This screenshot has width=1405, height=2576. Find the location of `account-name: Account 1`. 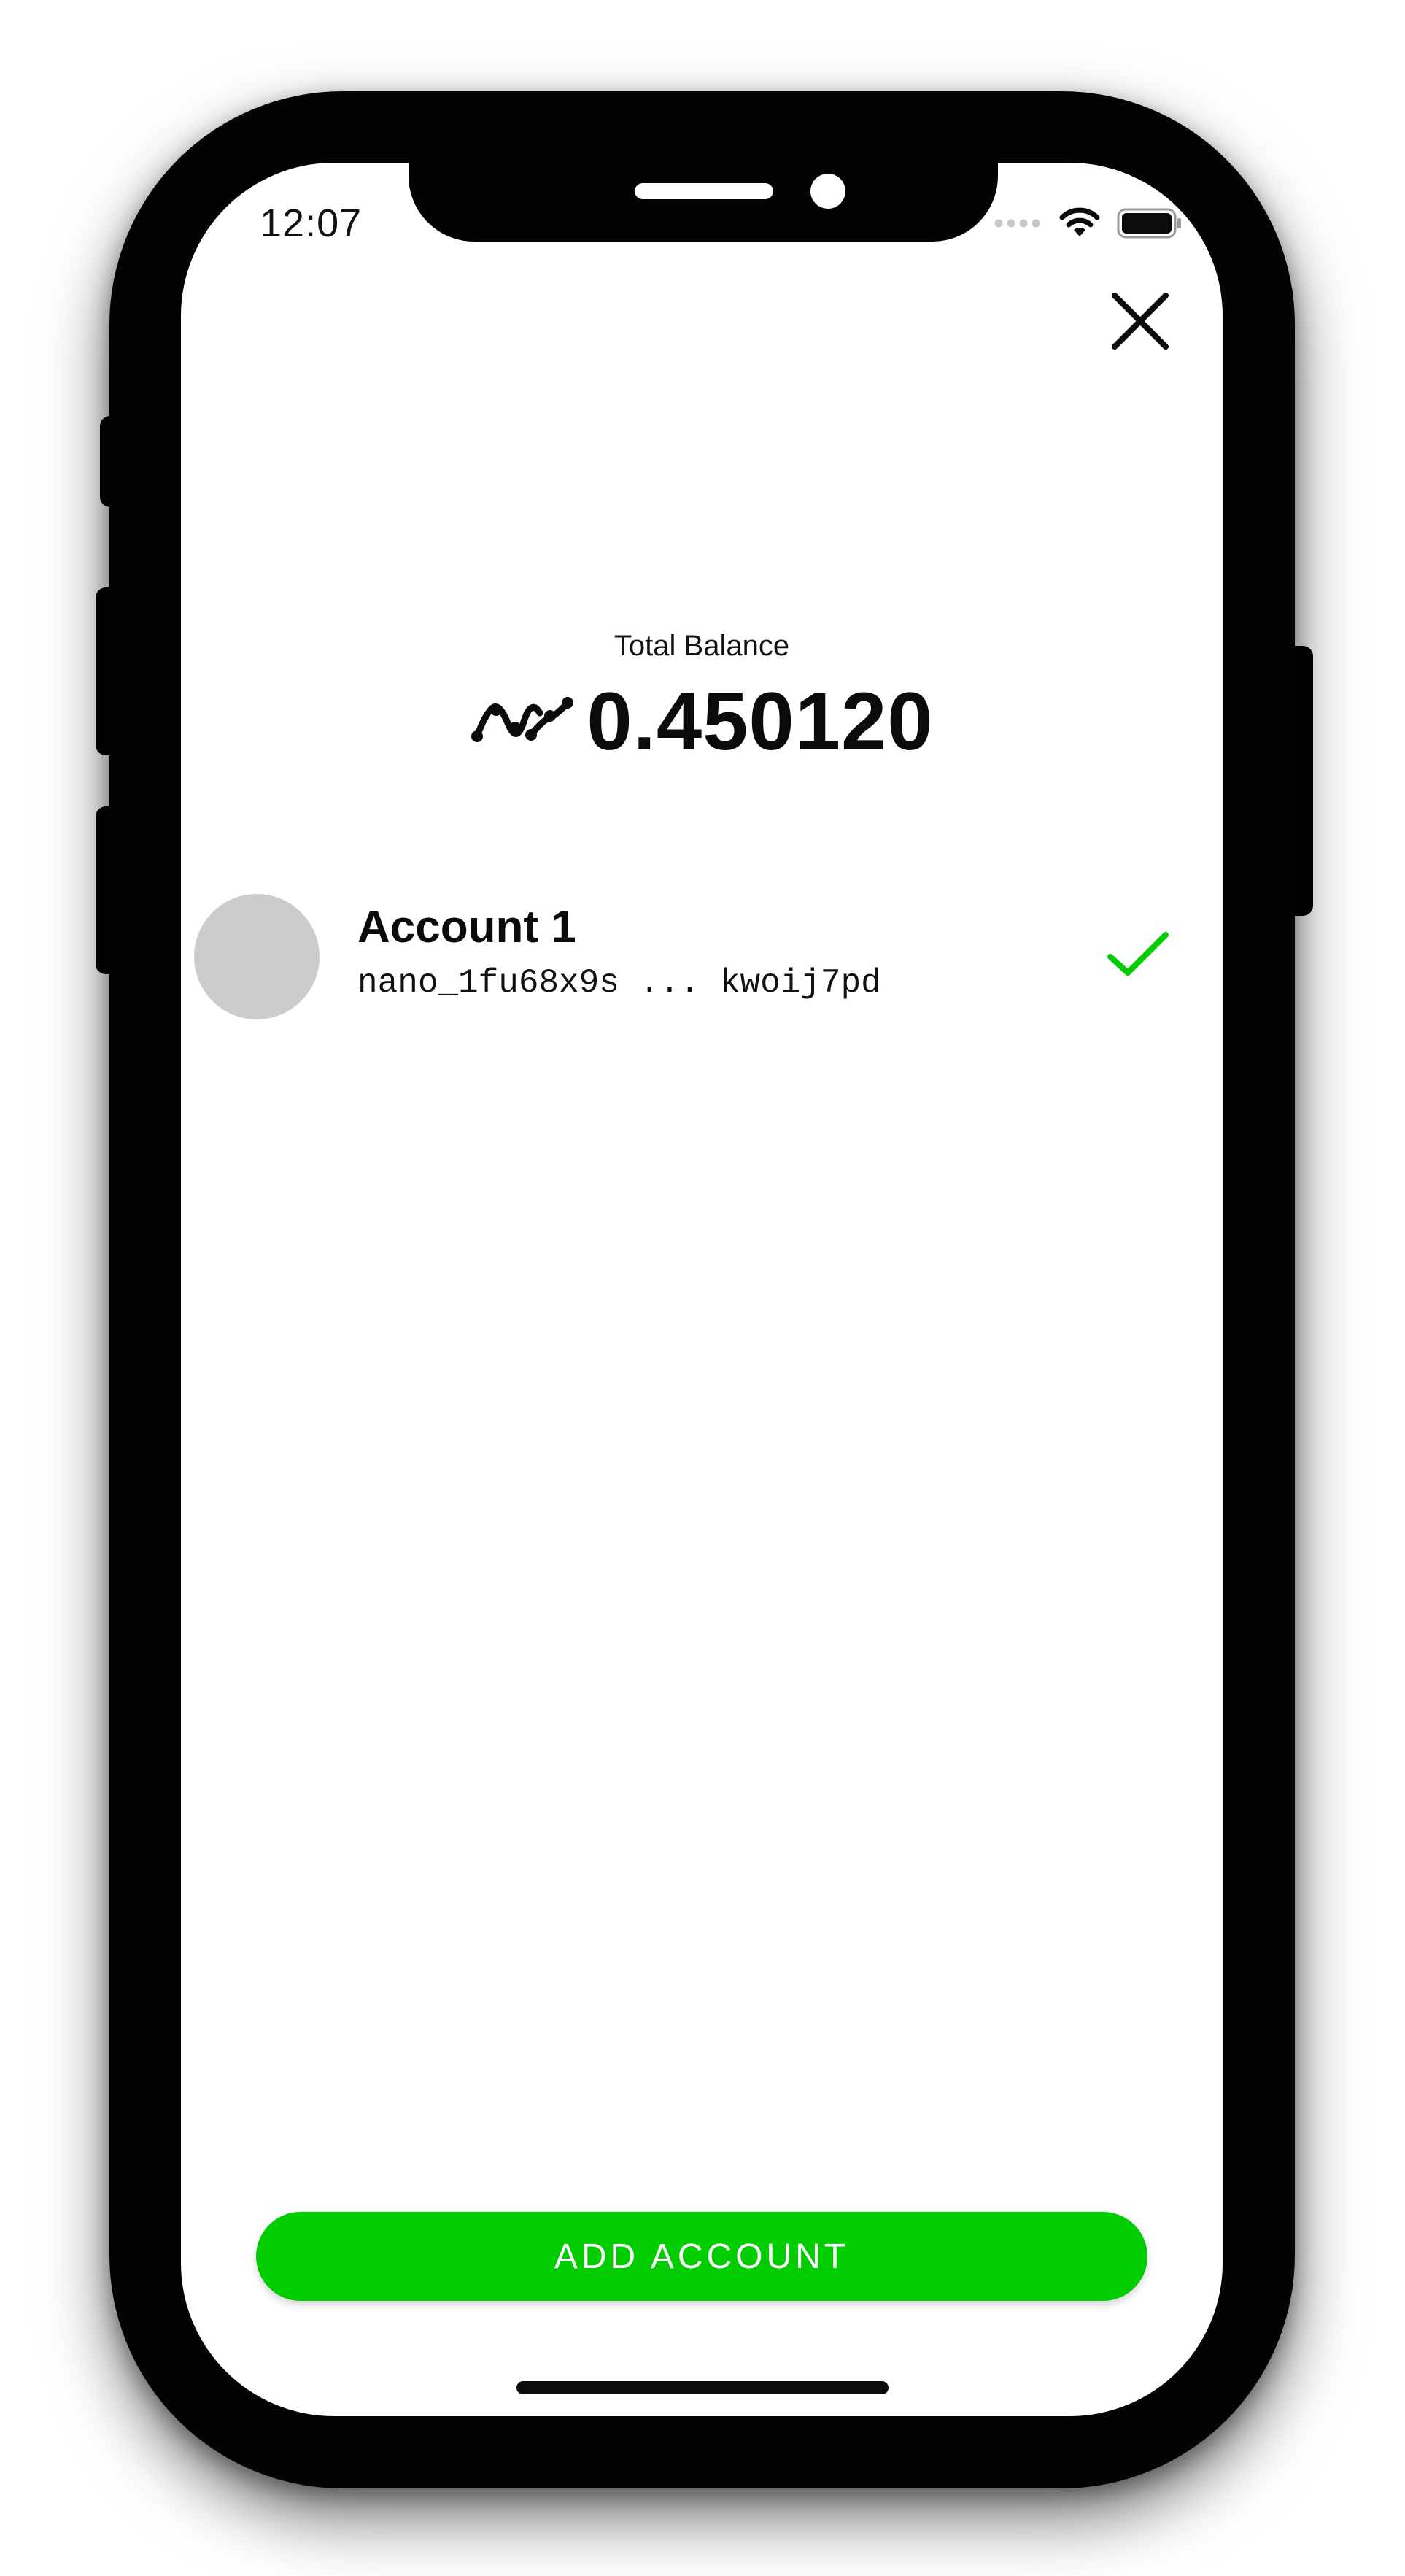

account-name: Account 1 is located at coordinates (466, 927).